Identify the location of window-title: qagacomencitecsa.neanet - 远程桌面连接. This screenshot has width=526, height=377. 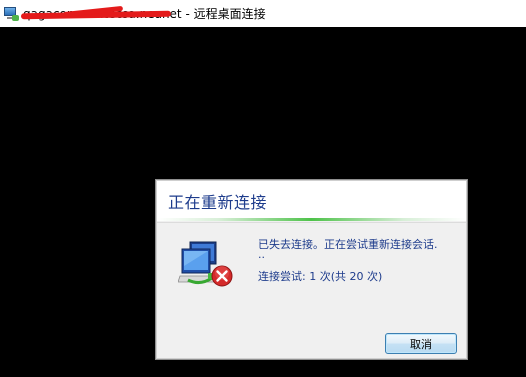
(143, 13).